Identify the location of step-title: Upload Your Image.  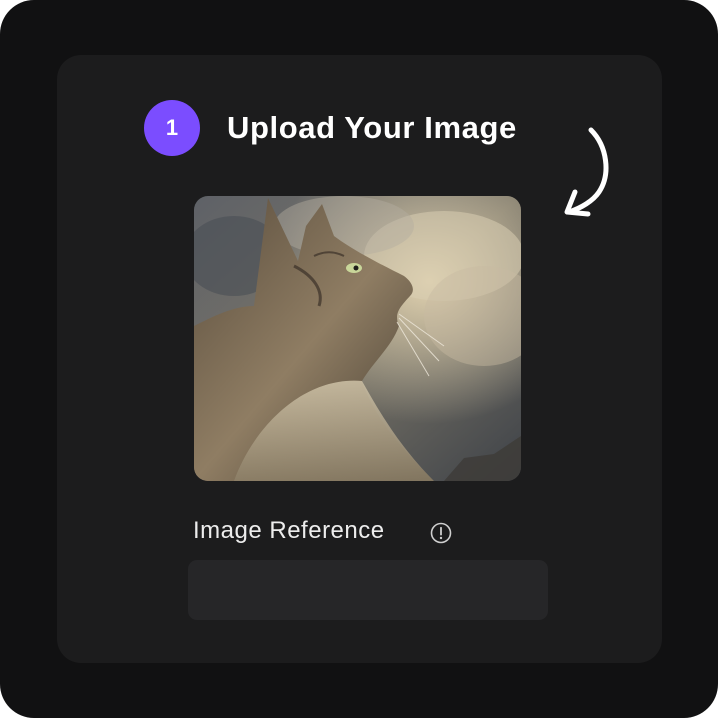
(372, 127).